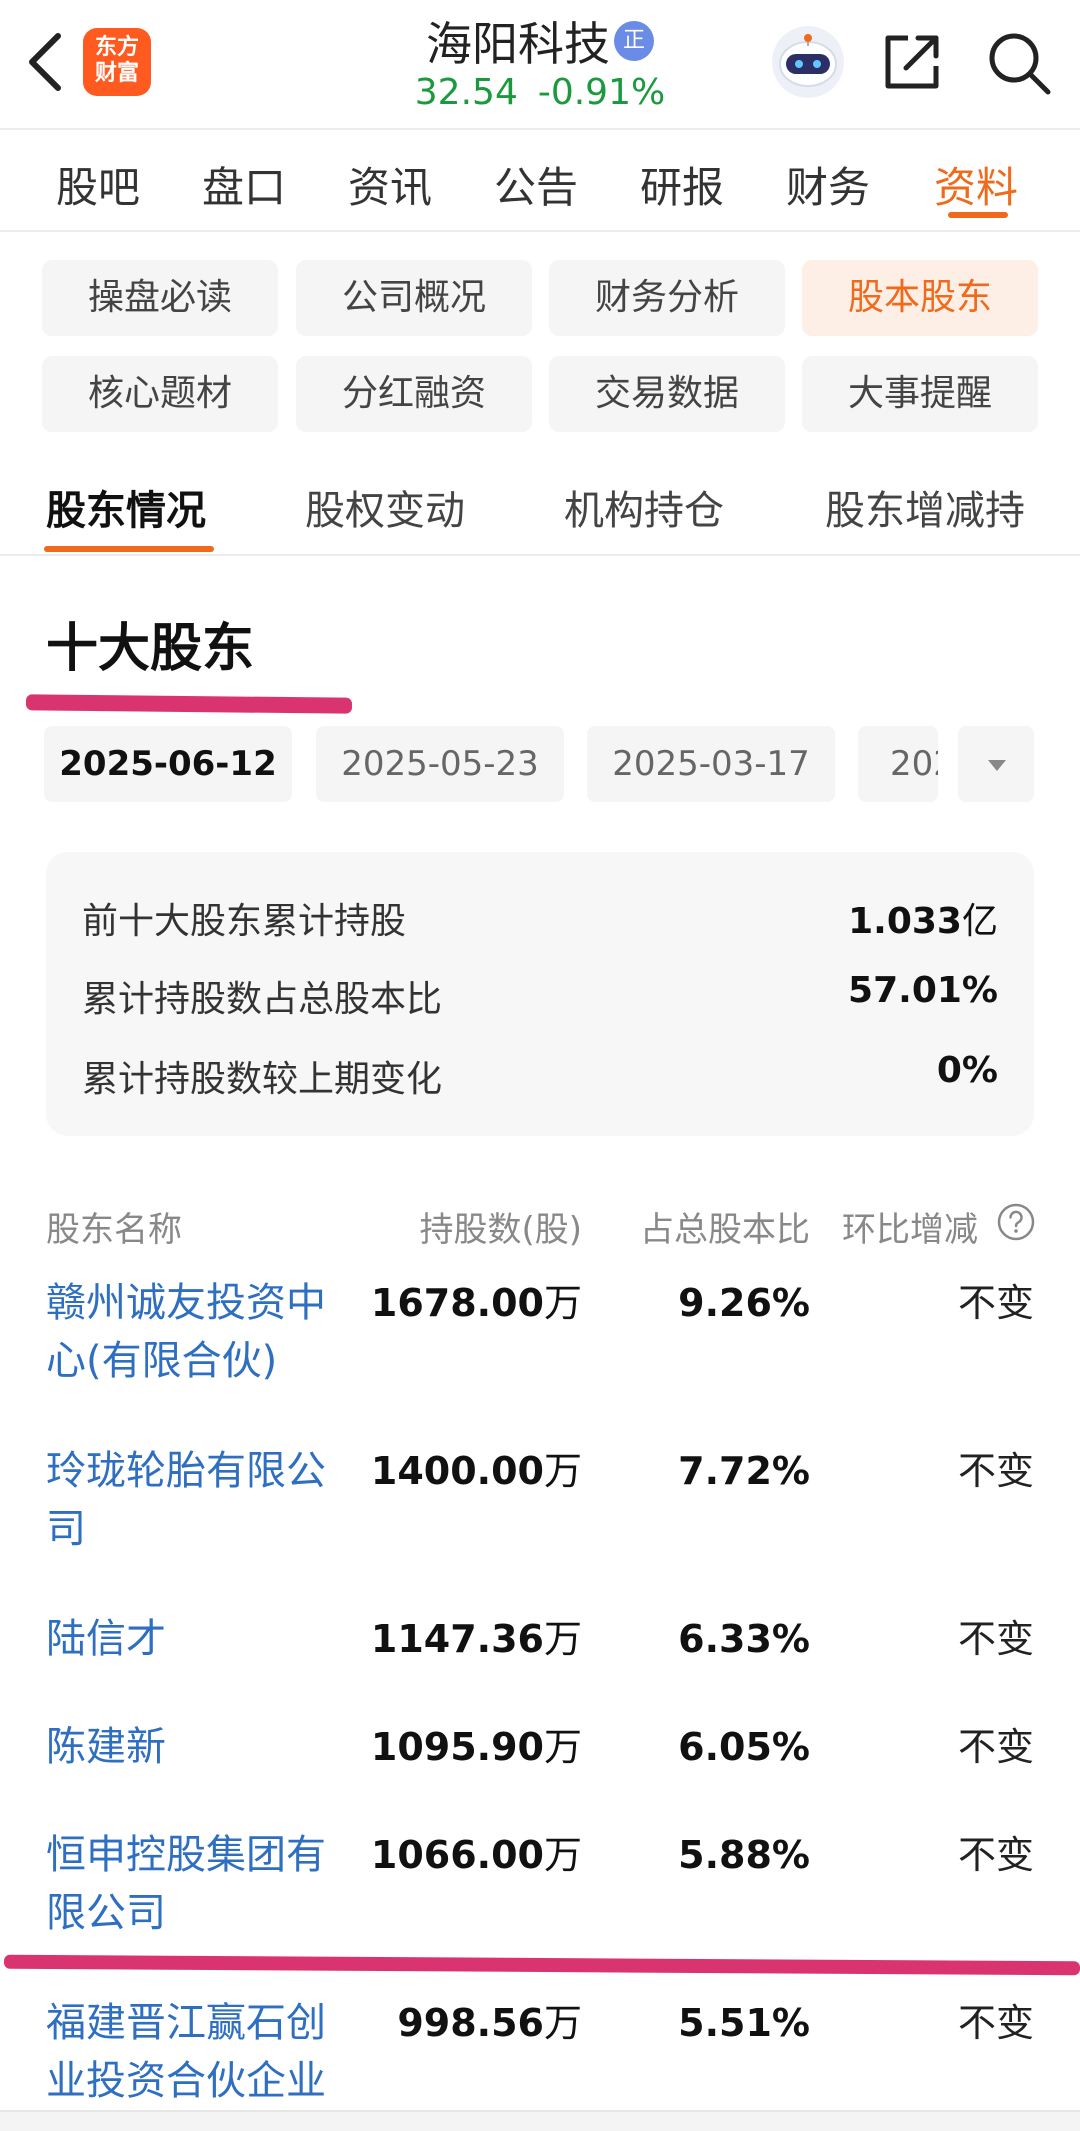 The height and width of the screenshot is (2131, 1080). Describe the element at coordinates (905, 921) in the screenshot. I see `summary-total-number: 1.033` at that location.